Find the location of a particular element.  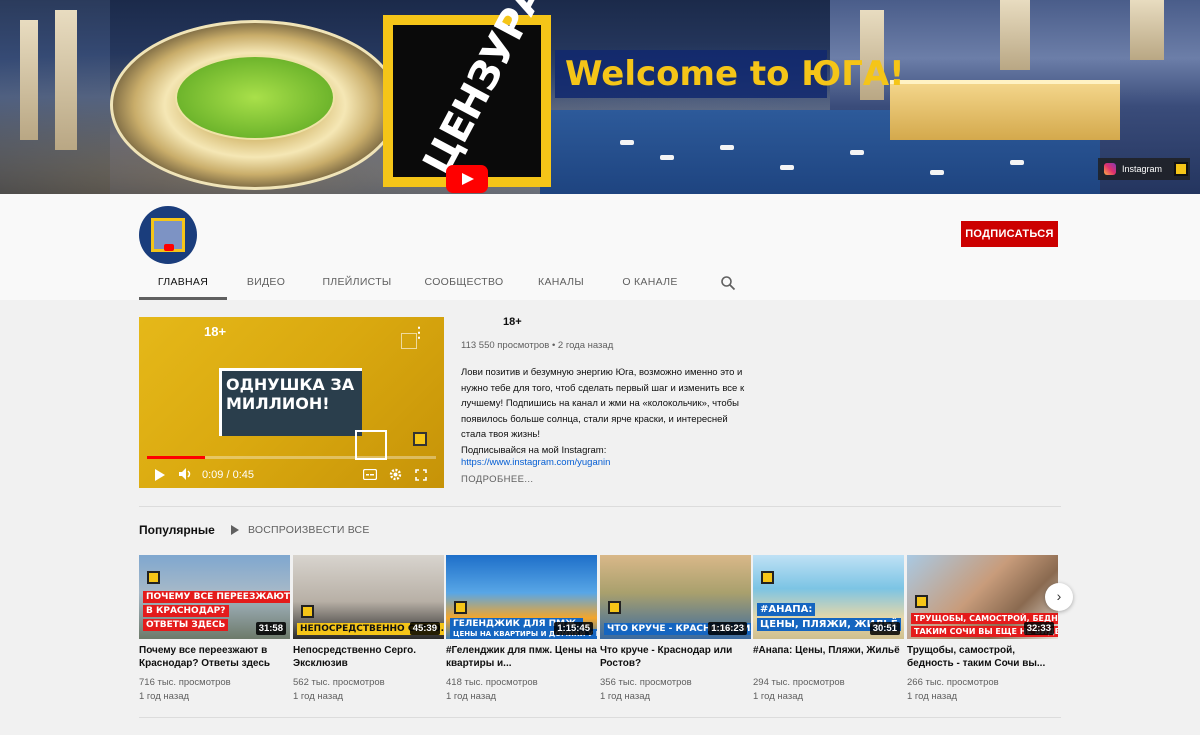

video-duration: 1:16:23 is located at coordinates (727, 628).